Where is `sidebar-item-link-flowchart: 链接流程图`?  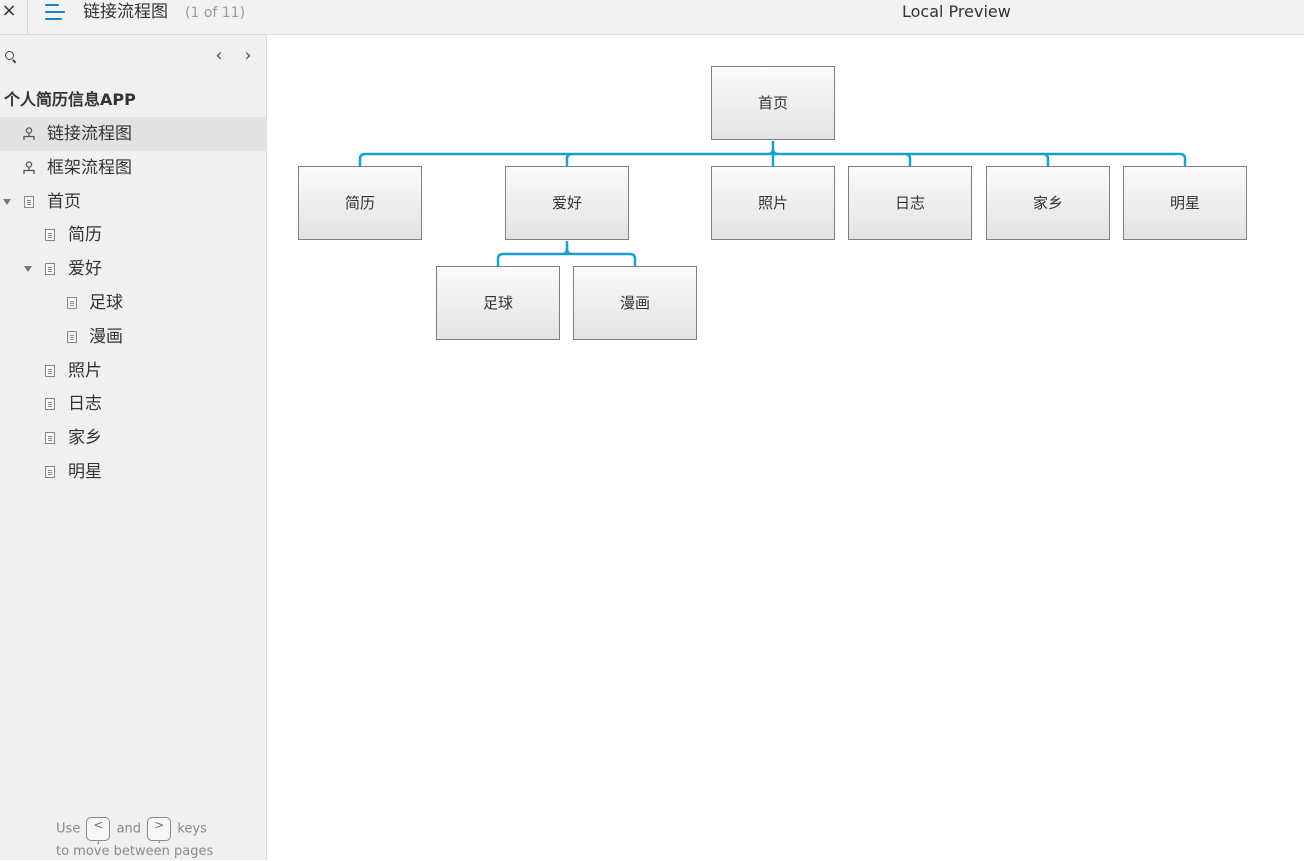
sidebar-item-link-flowchart: 链接流程图 is located at coordinates (133, 134).